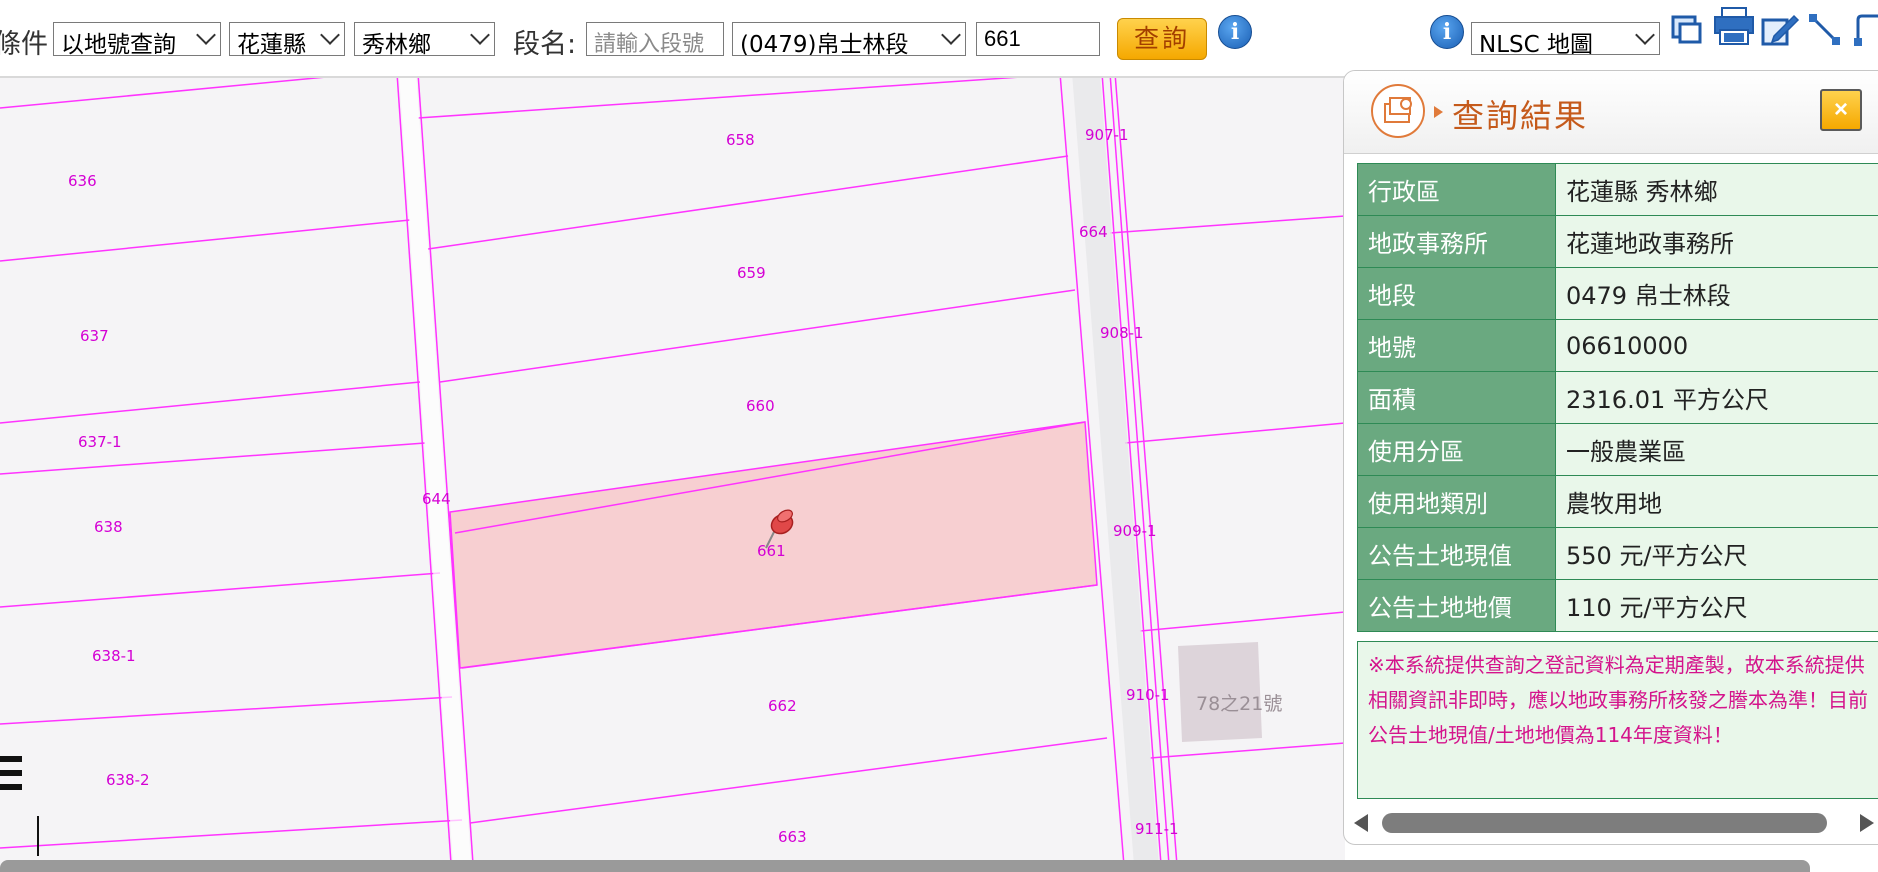 The image size is (1878, 872). I want to click on scroll-thumb, so click(1604, 823).